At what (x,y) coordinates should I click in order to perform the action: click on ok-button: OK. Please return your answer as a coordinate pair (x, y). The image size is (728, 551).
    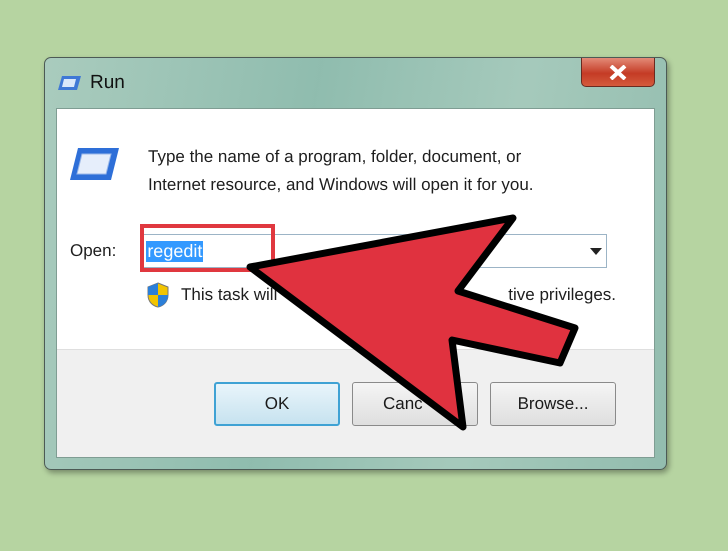
    Looking at the image, I should click on (277, 404).